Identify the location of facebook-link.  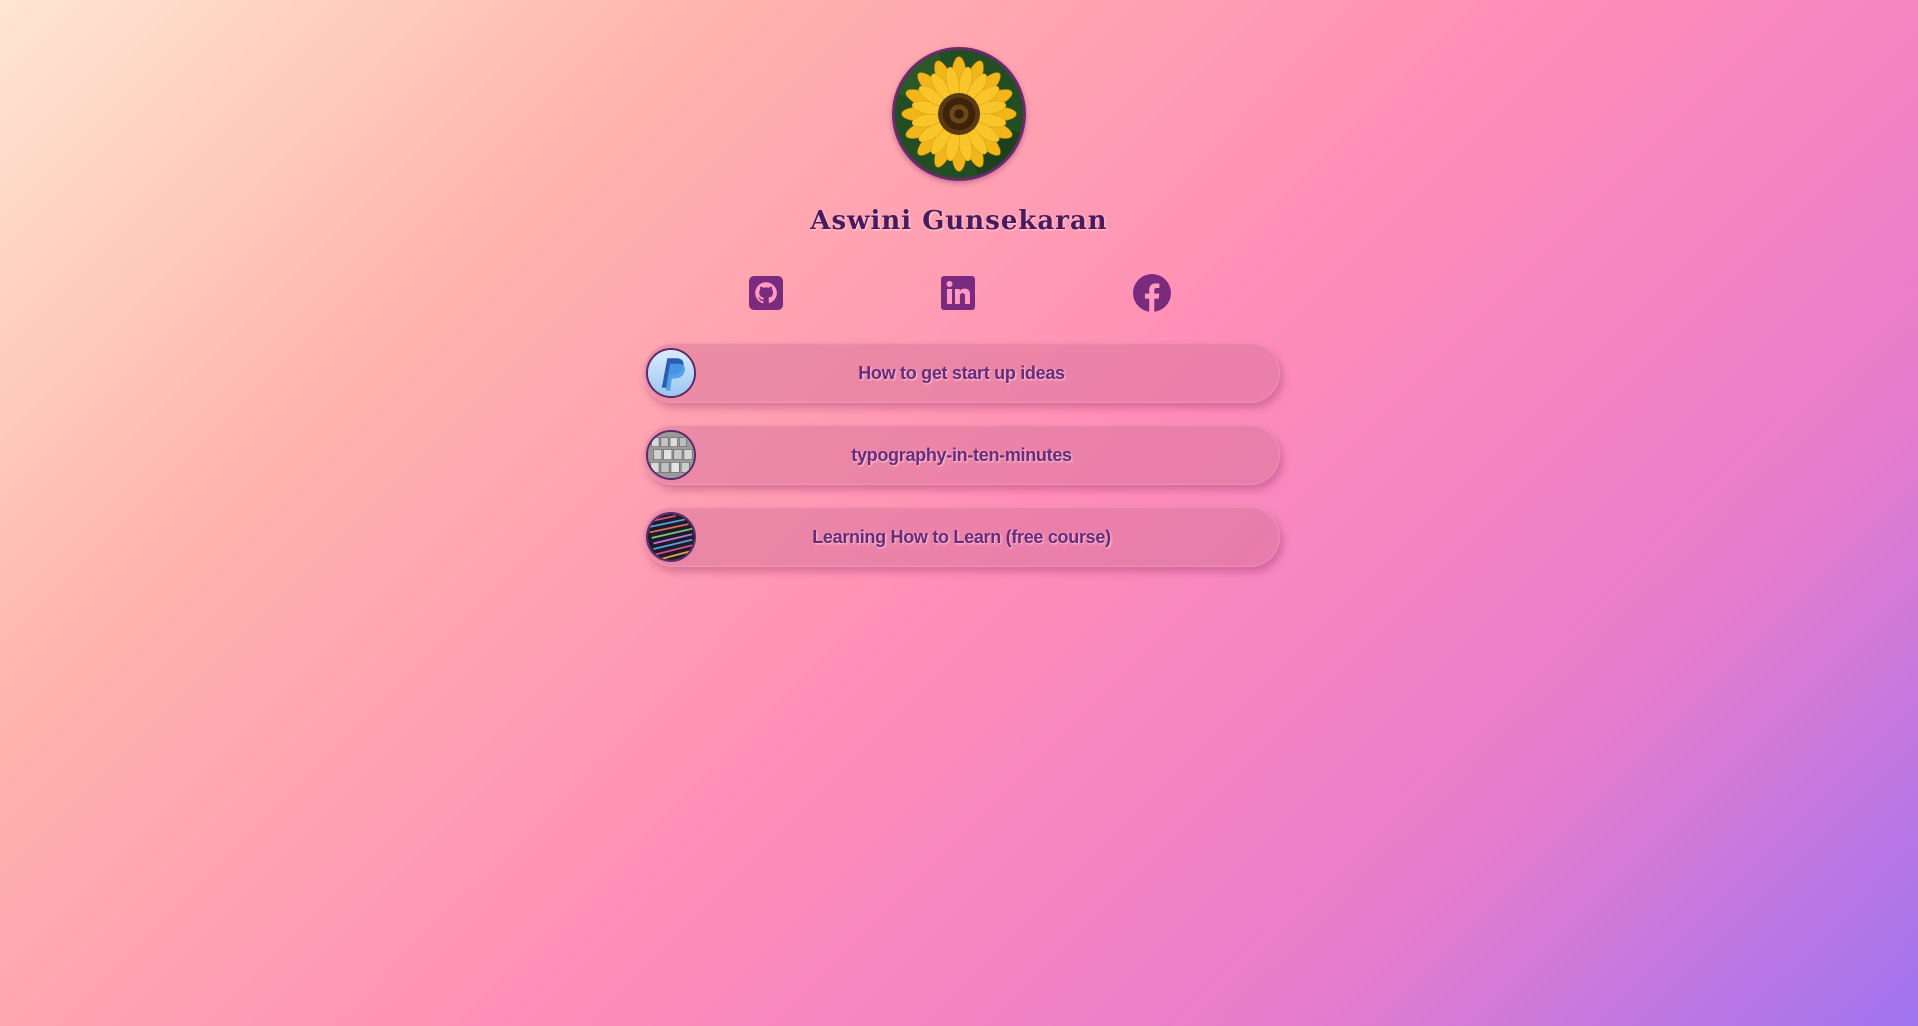
(1152, 293).